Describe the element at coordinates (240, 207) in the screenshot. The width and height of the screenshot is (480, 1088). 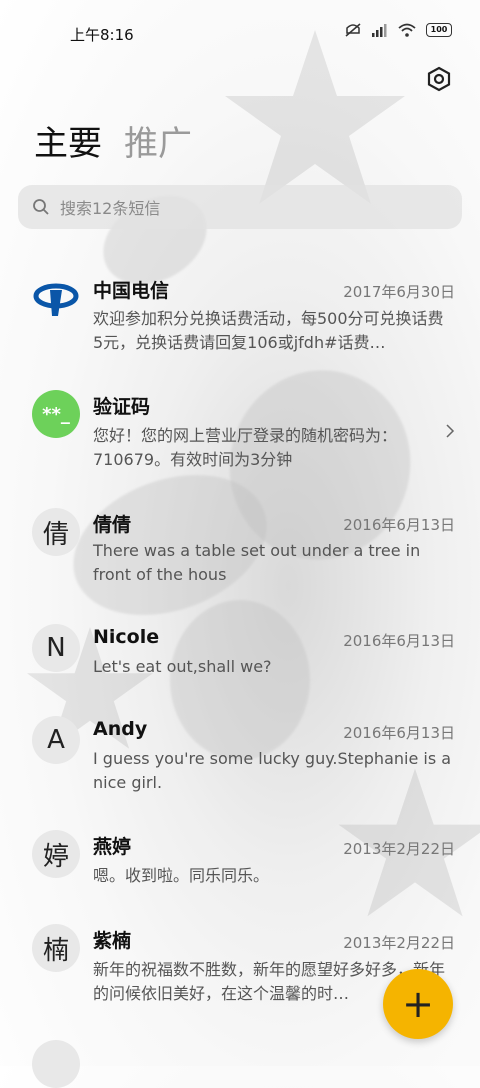
I see `search-input: 搜索12条短信` at that location.